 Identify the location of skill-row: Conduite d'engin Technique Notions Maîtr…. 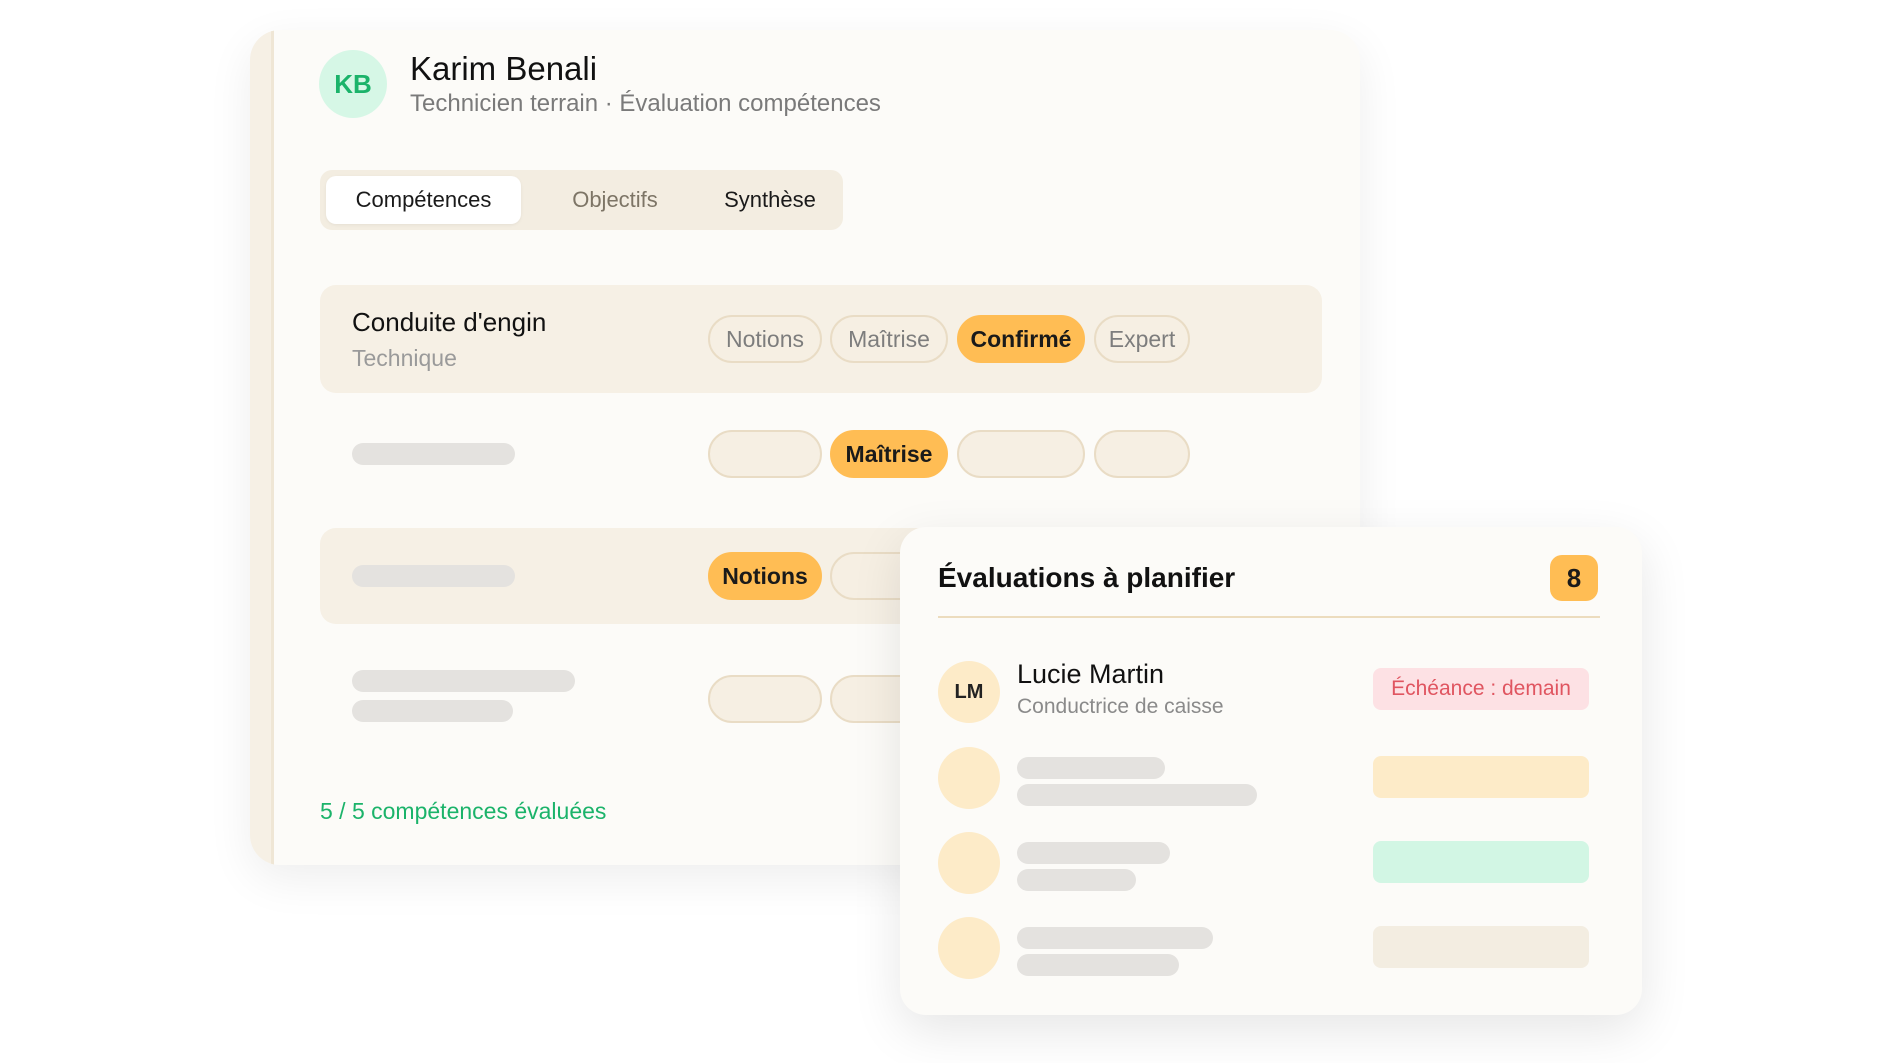
(821, 339).